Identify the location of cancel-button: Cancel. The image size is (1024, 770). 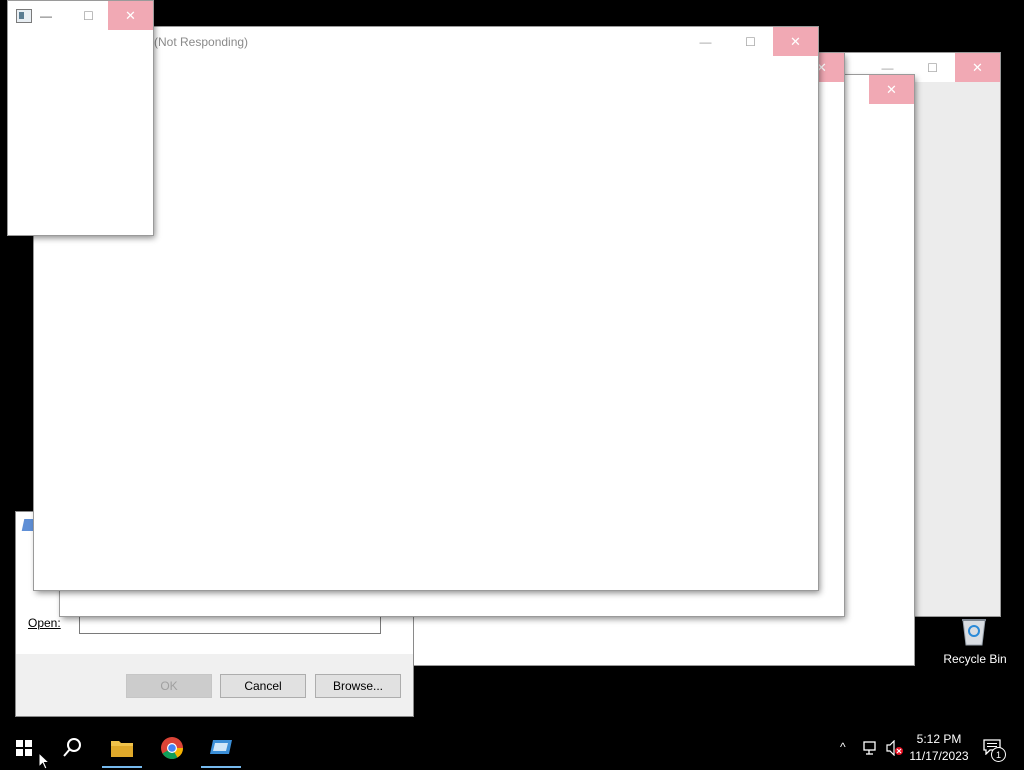
(263, 686).